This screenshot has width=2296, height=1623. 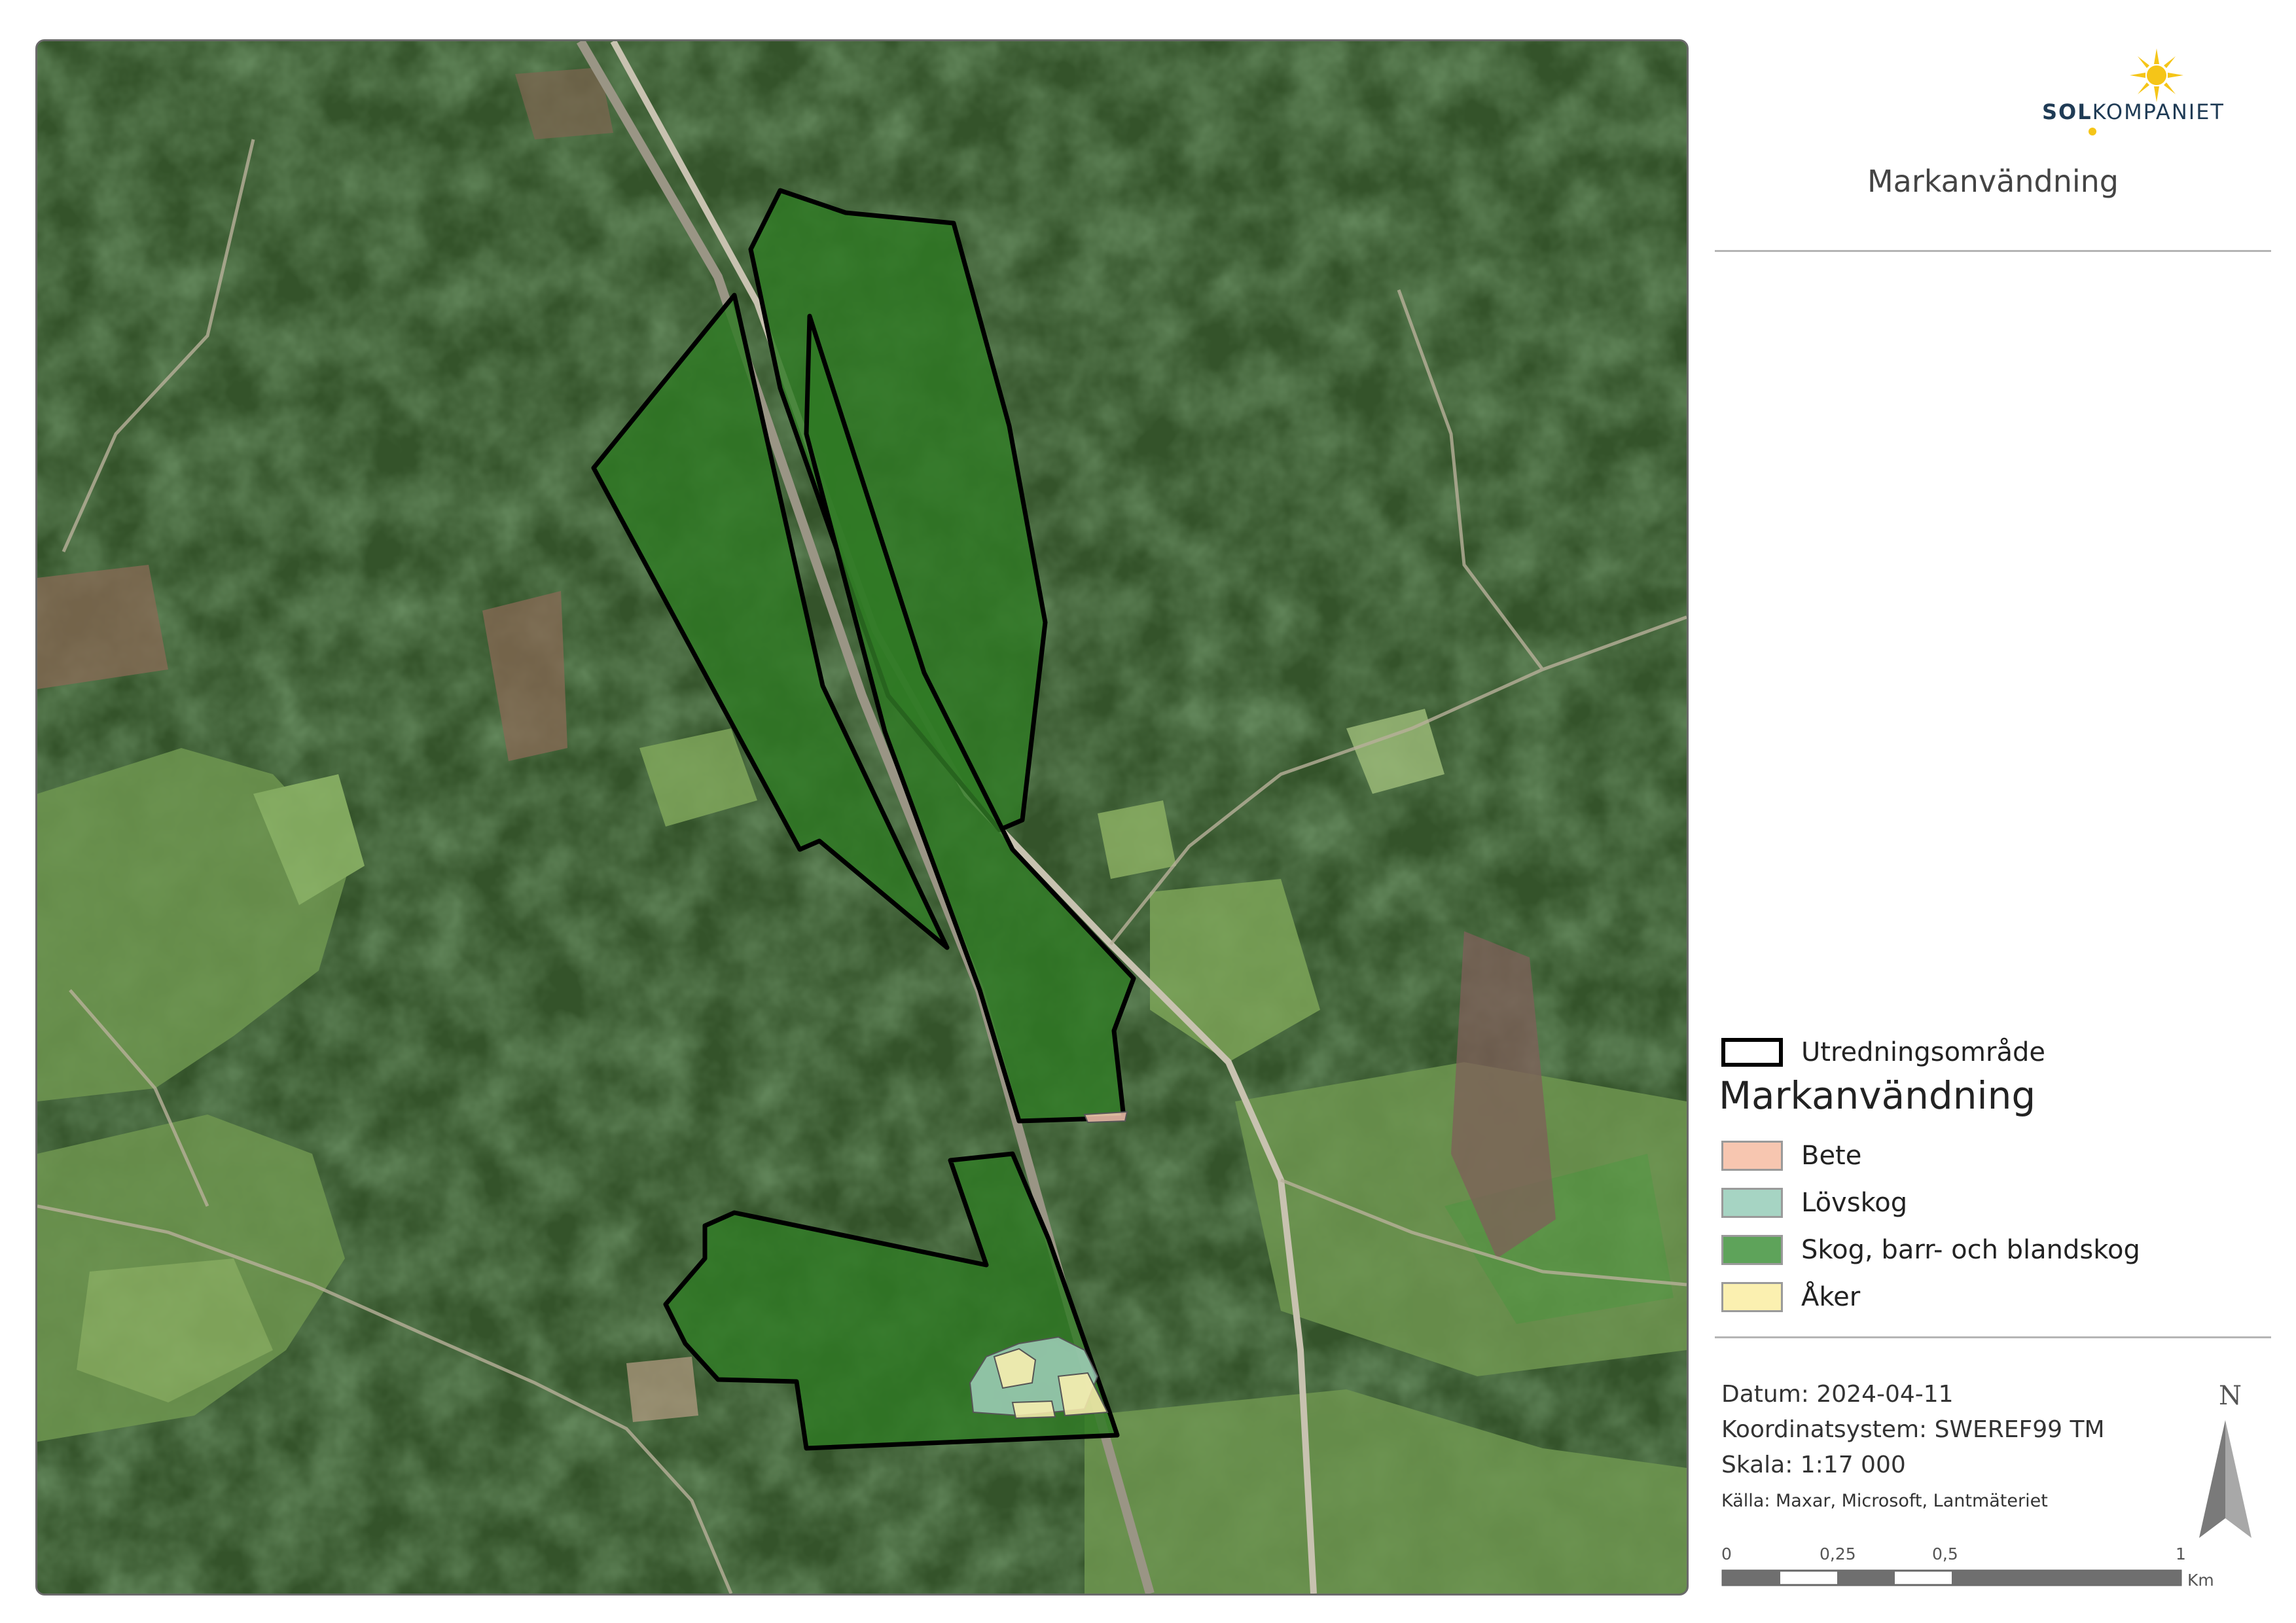 I want to click on north-arrow-icon, so click(x=2225, y=1479).